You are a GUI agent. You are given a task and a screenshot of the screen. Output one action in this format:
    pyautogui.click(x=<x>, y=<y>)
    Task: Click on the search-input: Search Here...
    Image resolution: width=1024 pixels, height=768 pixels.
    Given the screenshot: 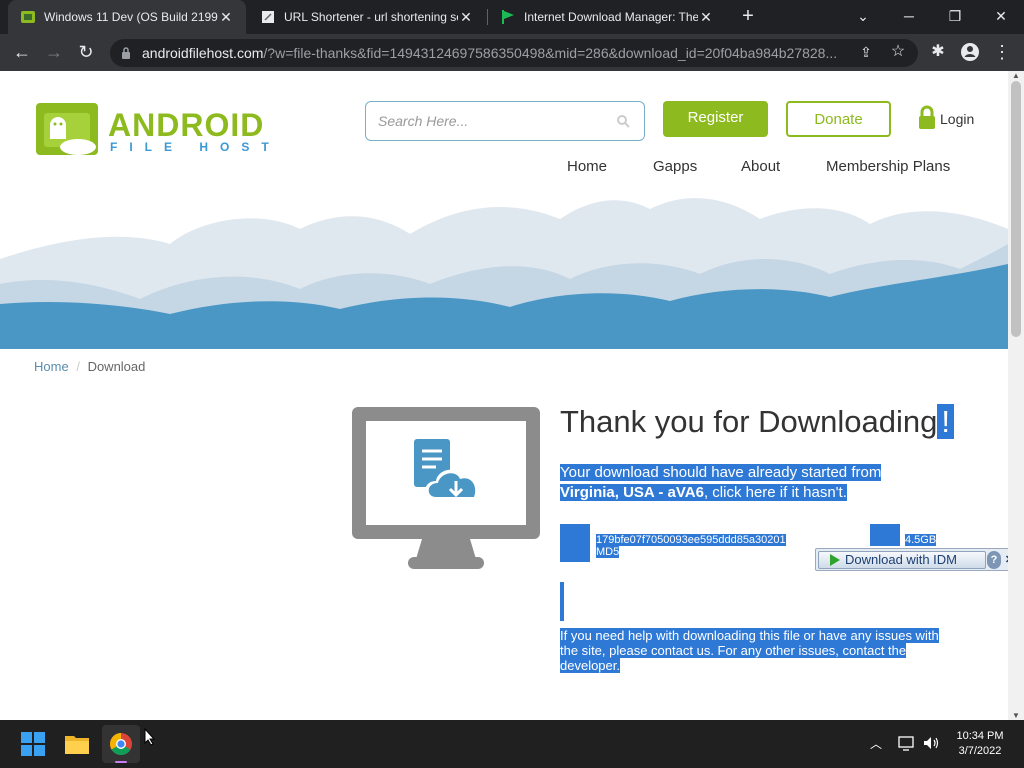 What is the action you would take?
    pyautogui.click(x=505, y=121)
    